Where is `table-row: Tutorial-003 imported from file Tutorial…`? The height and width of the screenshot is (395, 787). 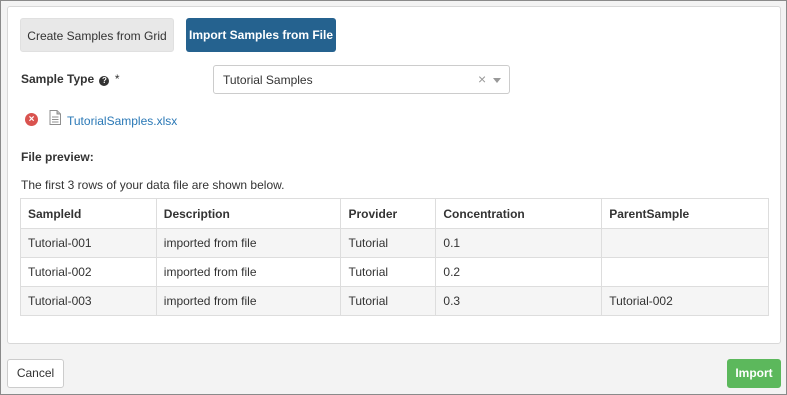
table-row: Tutorial-003 imported from file Tutorial… is located at coordinates (394, 301).